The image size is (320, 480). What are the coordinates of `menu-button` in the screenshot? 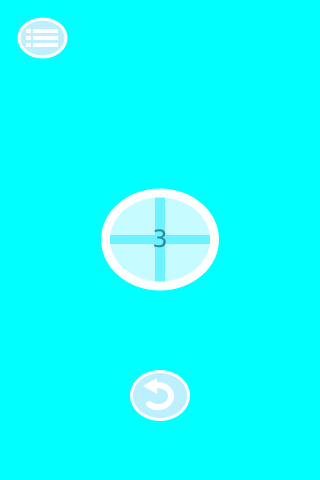 It's located at (42, 38).